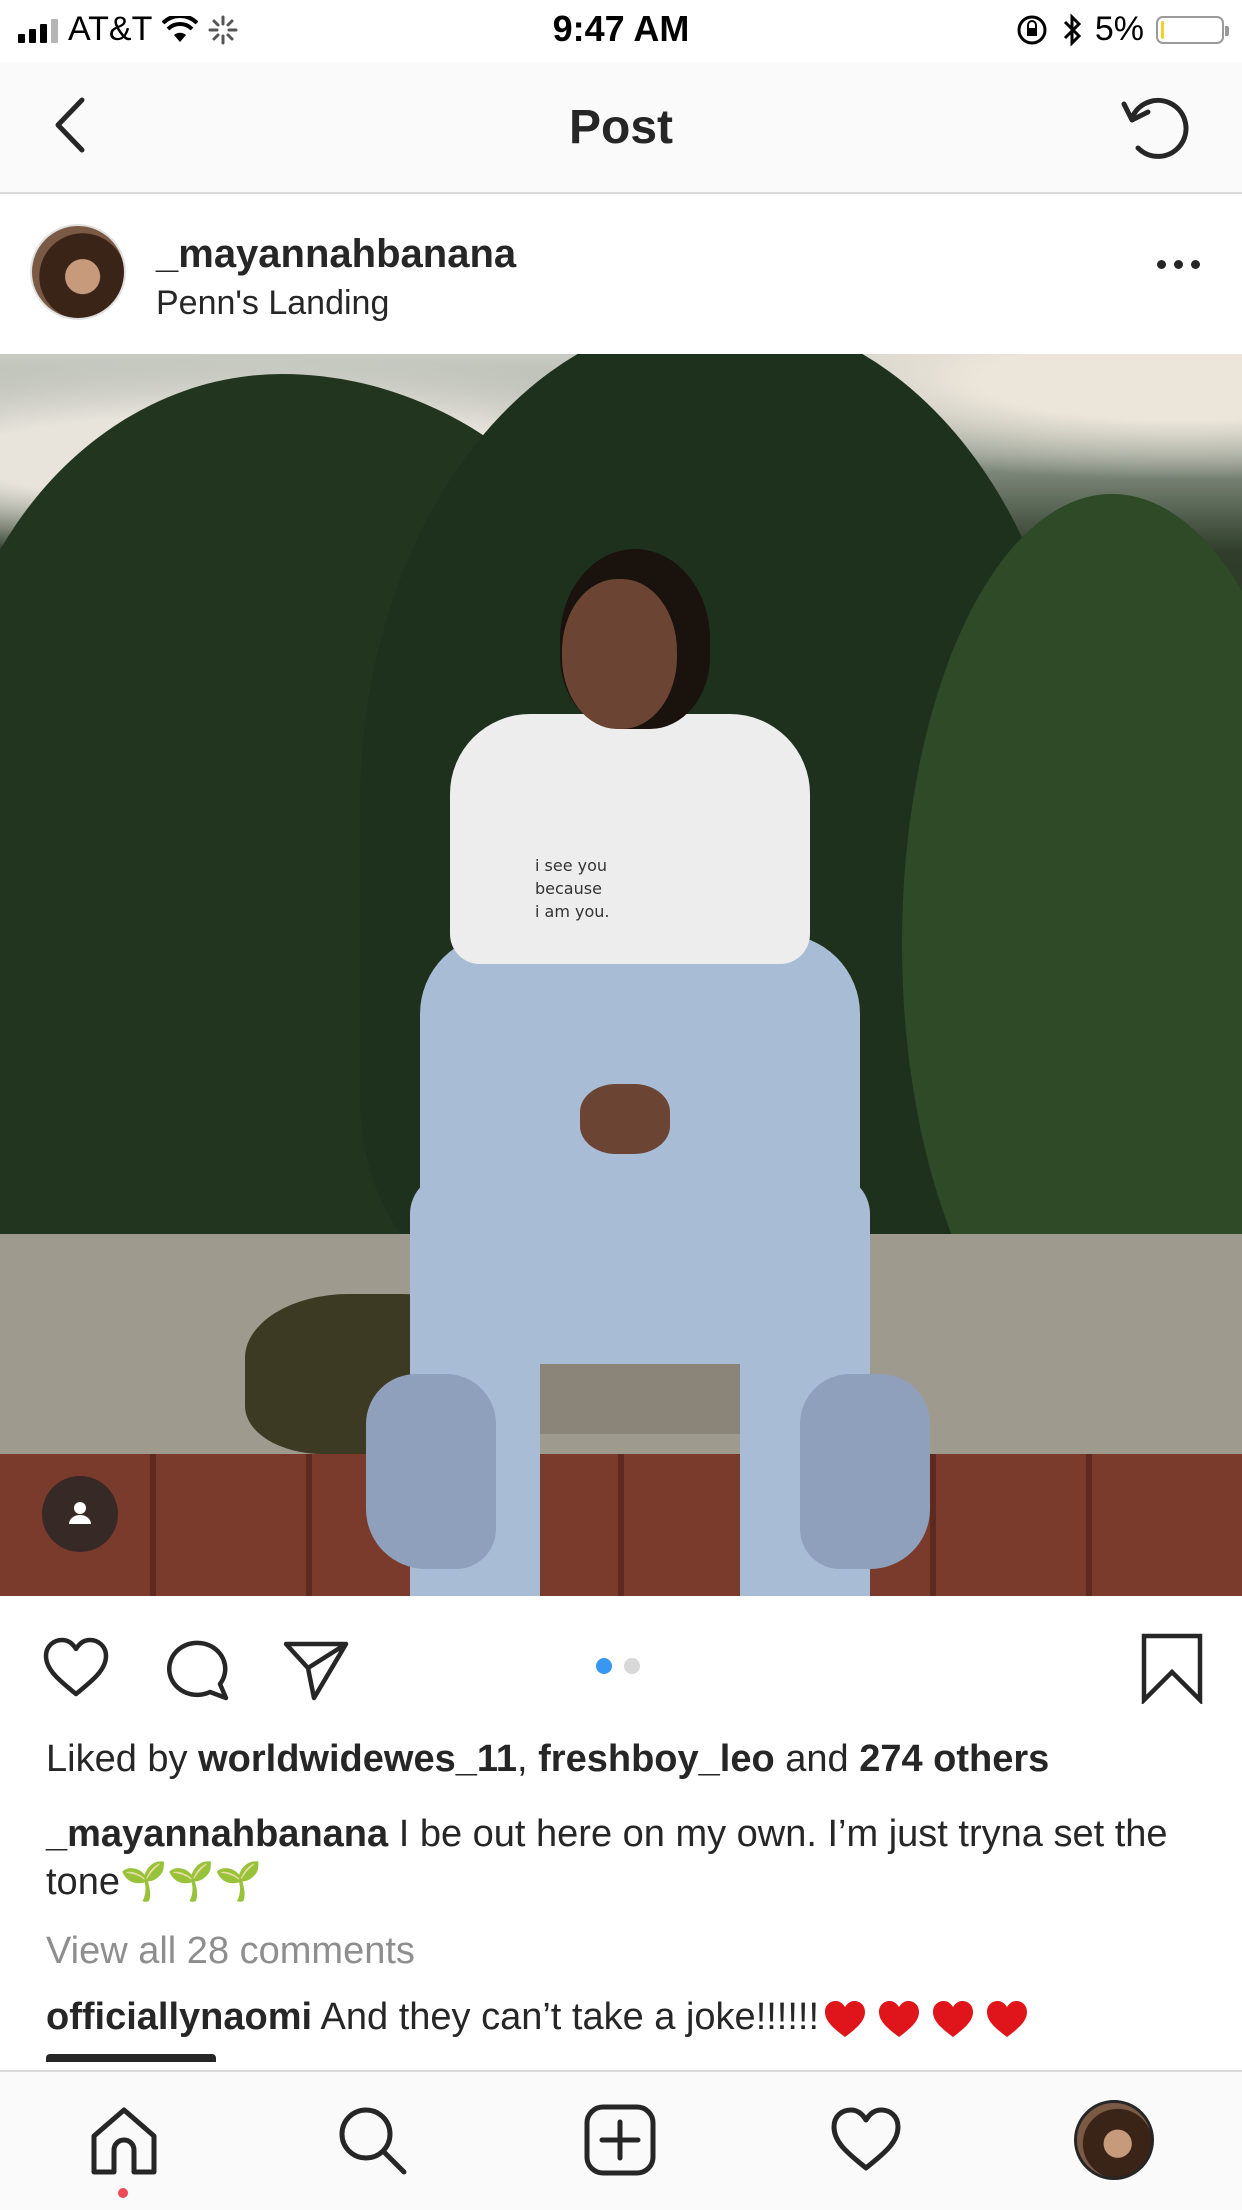 Image resolution: width=1242 pixels, height=2210 pixels. What do you see at coordinates (1114, 2140) in the screenshot?
I see `profile-avatar` at bounding box center [1114, 2140].